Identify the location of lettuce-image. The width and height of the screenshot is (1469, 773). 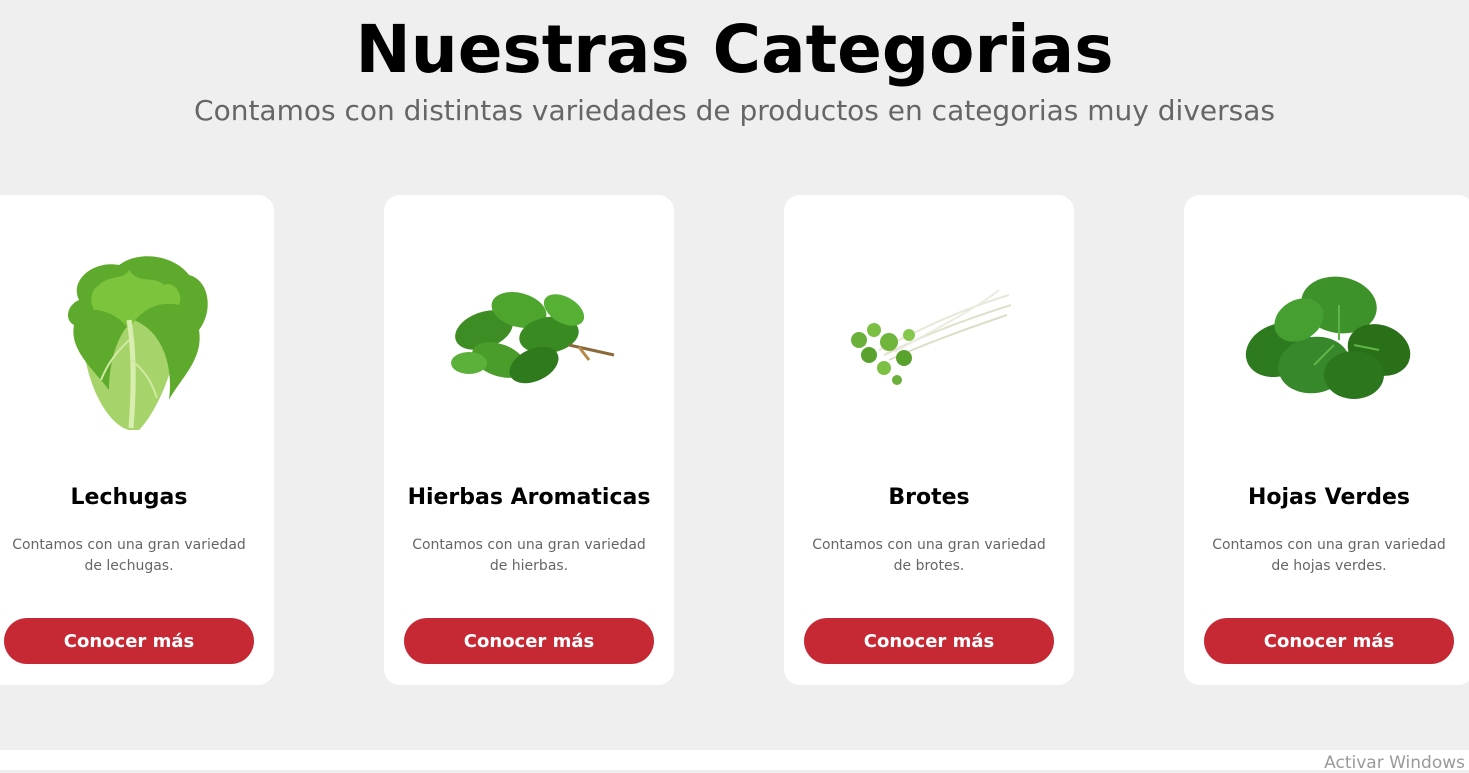
(129, 340).